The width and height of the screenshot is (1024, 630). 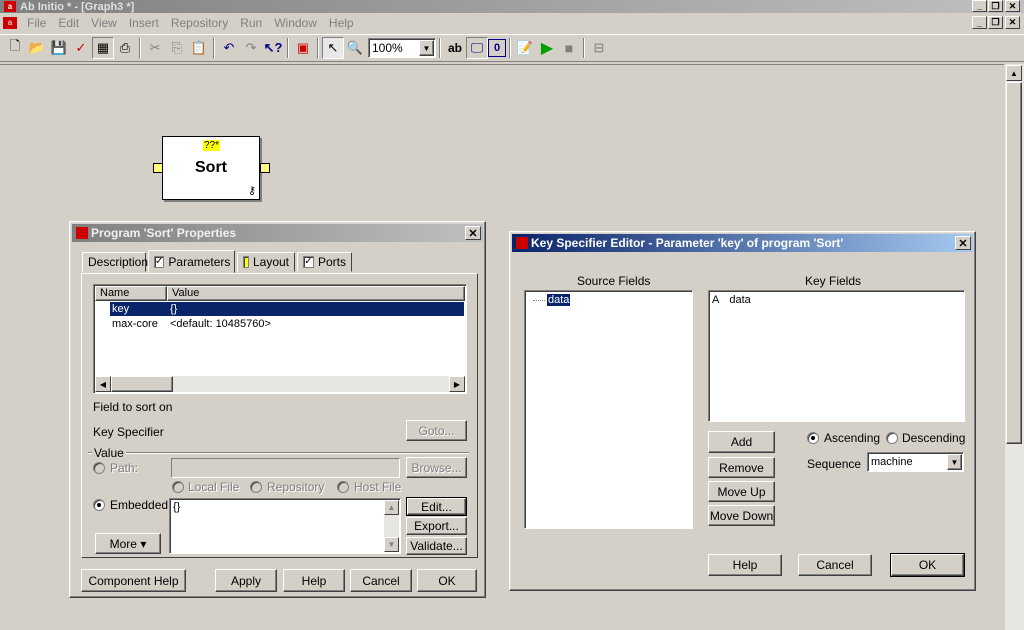 What do you see at coordinates (133, 580) in the screenshot?
I see `component-help-button: Component Help` at bounding box center [133, 580].